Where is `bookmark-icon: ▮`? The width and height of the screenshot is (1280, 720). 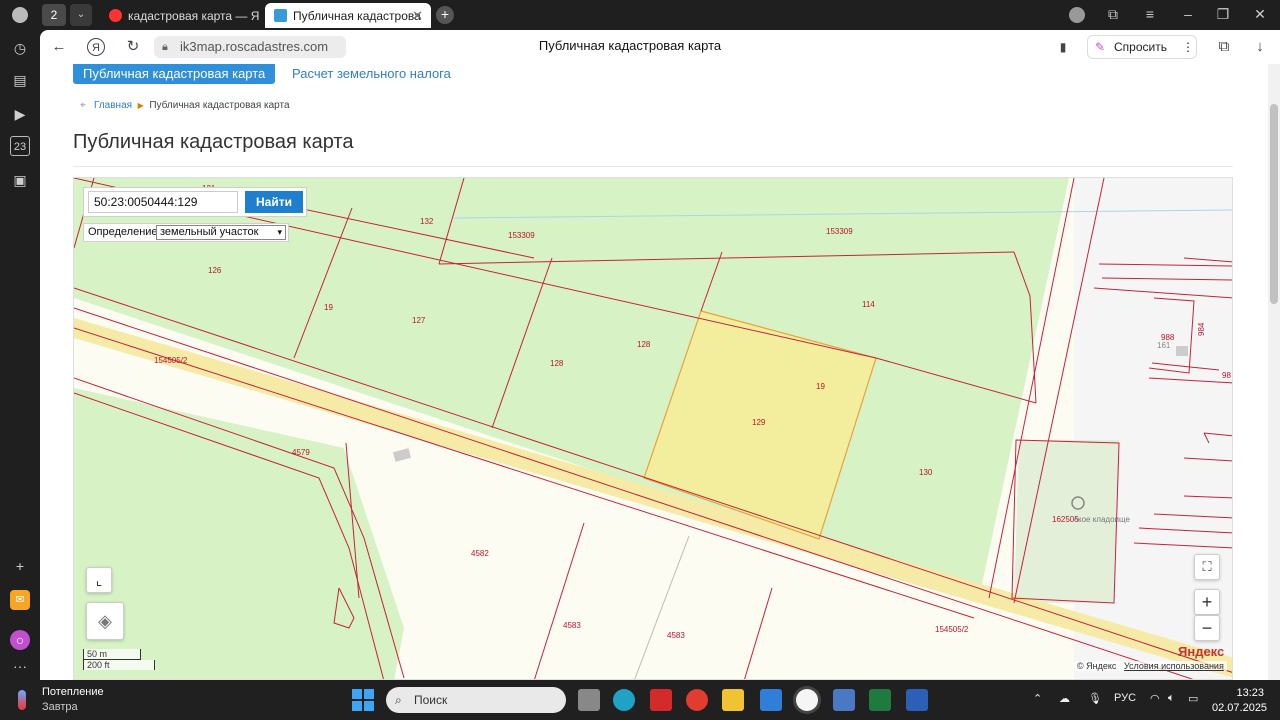 bookmark-icon: ▮ is located at coordinates (1063, 47).